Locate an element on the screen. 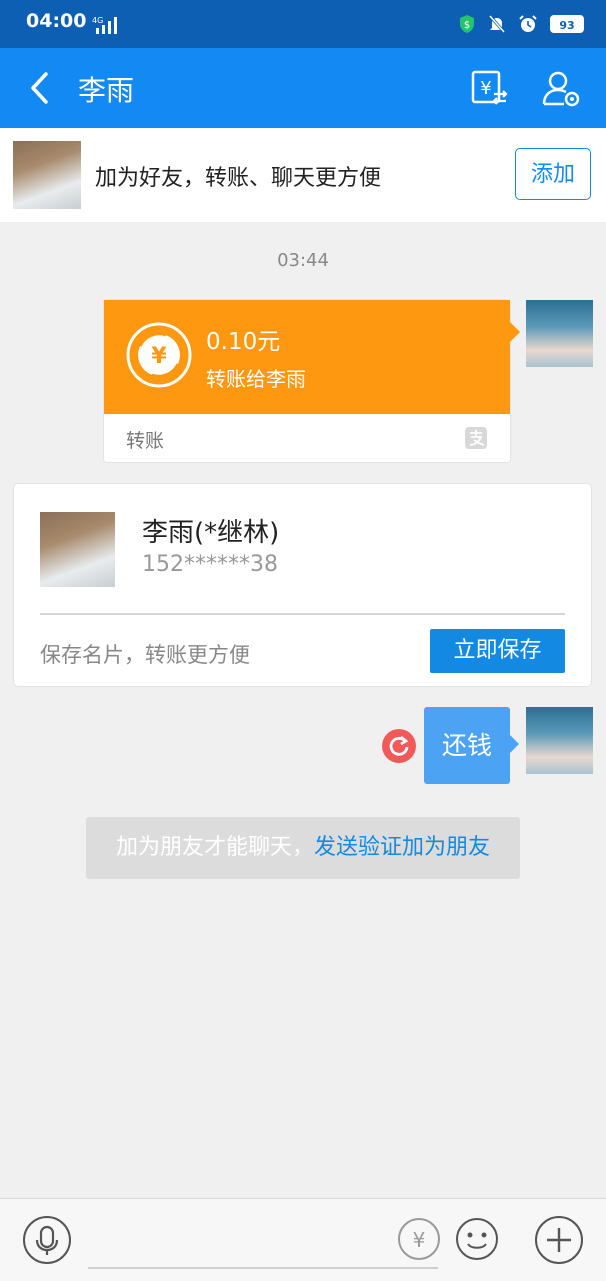 The width and height of the screenshot is (606, 1281). alipay-icon is located at coordinates (476, 438).